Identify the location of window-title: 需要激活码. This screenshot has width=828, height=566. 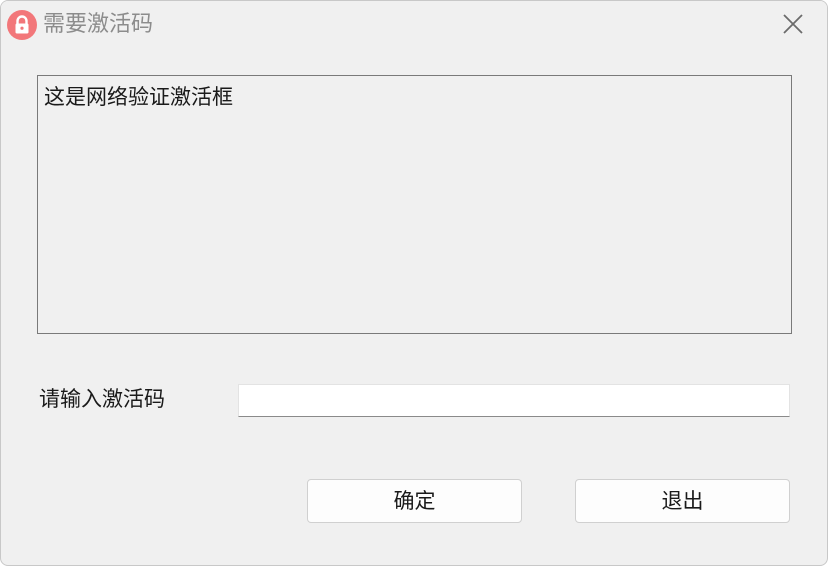
(98, 24).